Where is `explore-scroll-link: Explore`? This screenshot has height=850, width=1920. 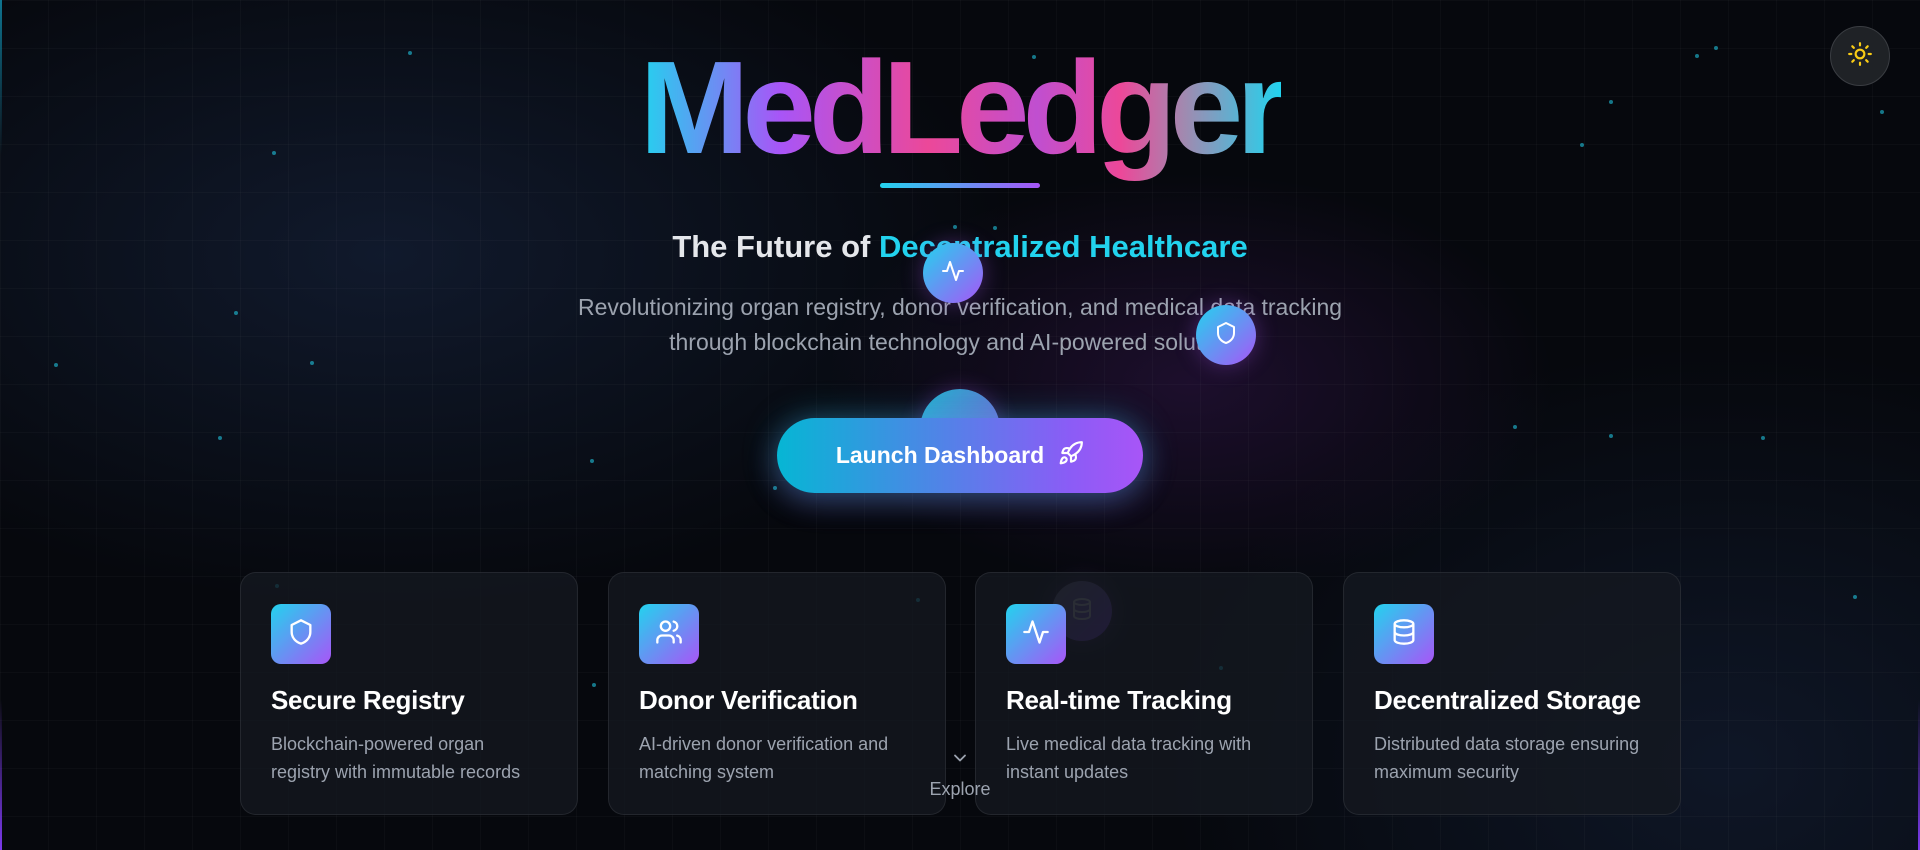
explore-scroll-link: Explore is located at coordinates (960, 774).